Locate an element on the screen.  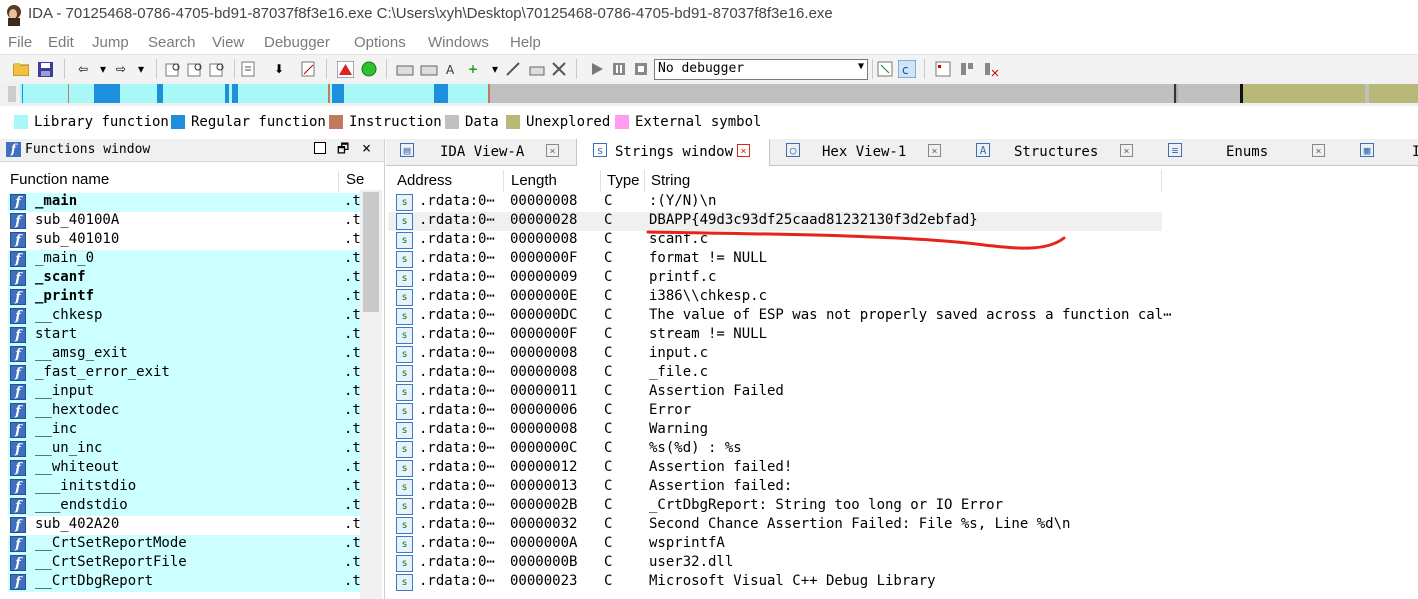
string-row: s .rdata:0⋯ 0000000A CwsprintfA is located at coordinates (775, 544).